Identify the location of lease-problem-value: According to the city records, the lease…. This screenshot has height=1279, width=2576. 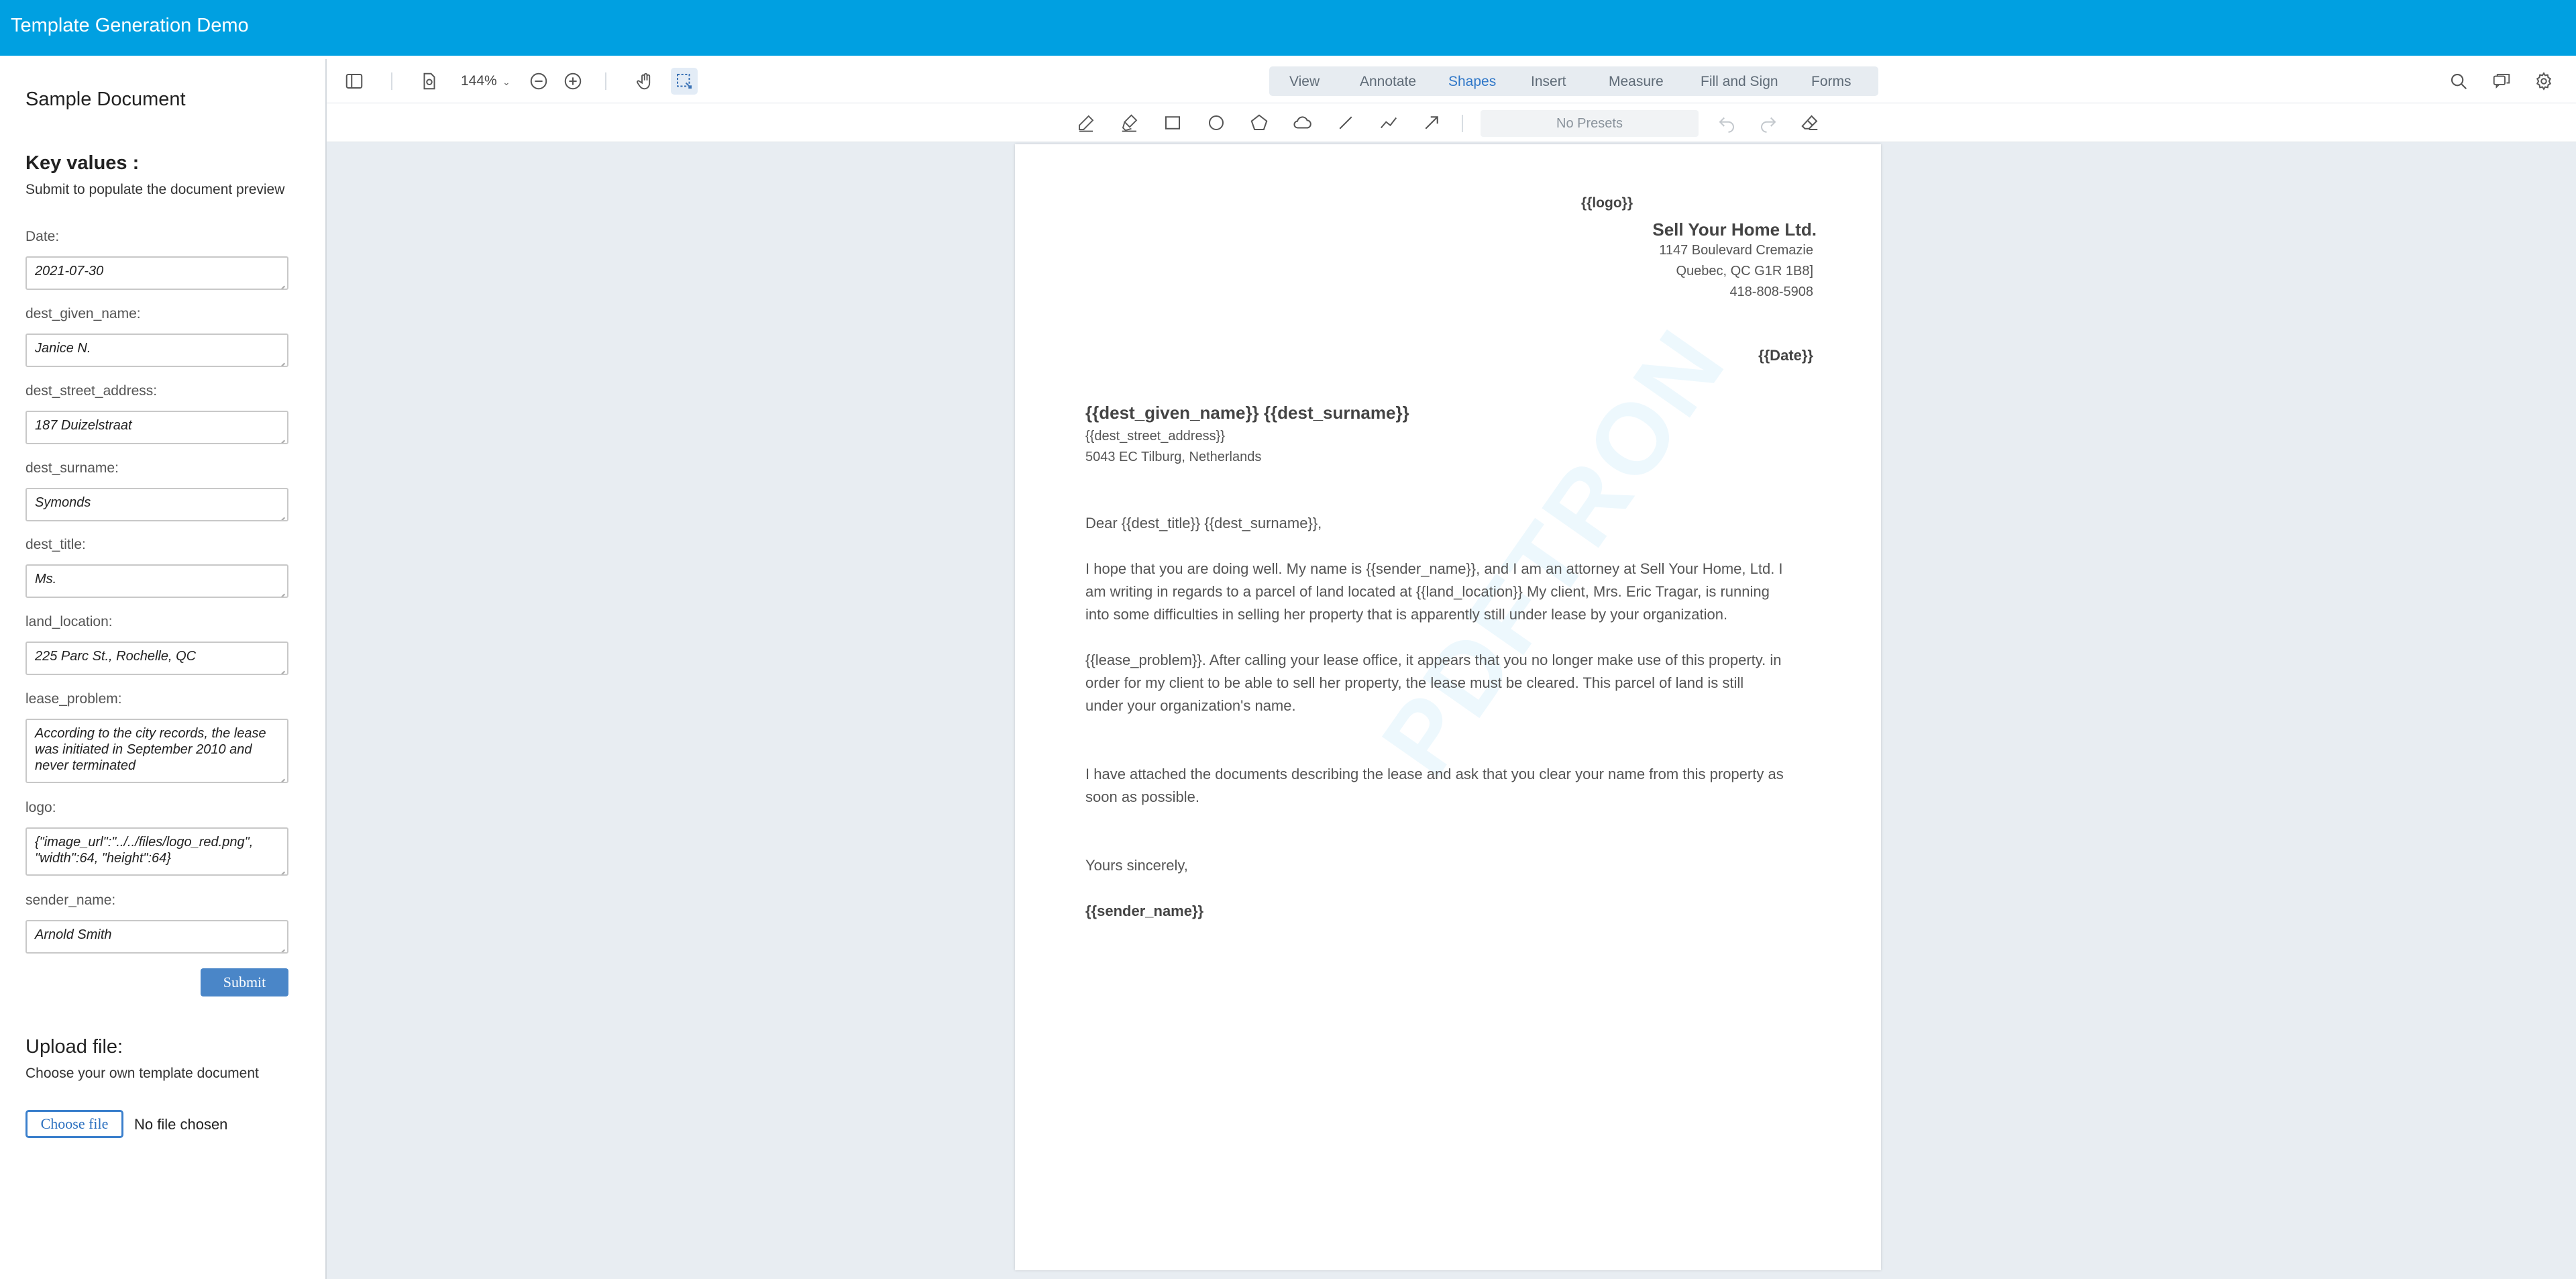
(150, 749).